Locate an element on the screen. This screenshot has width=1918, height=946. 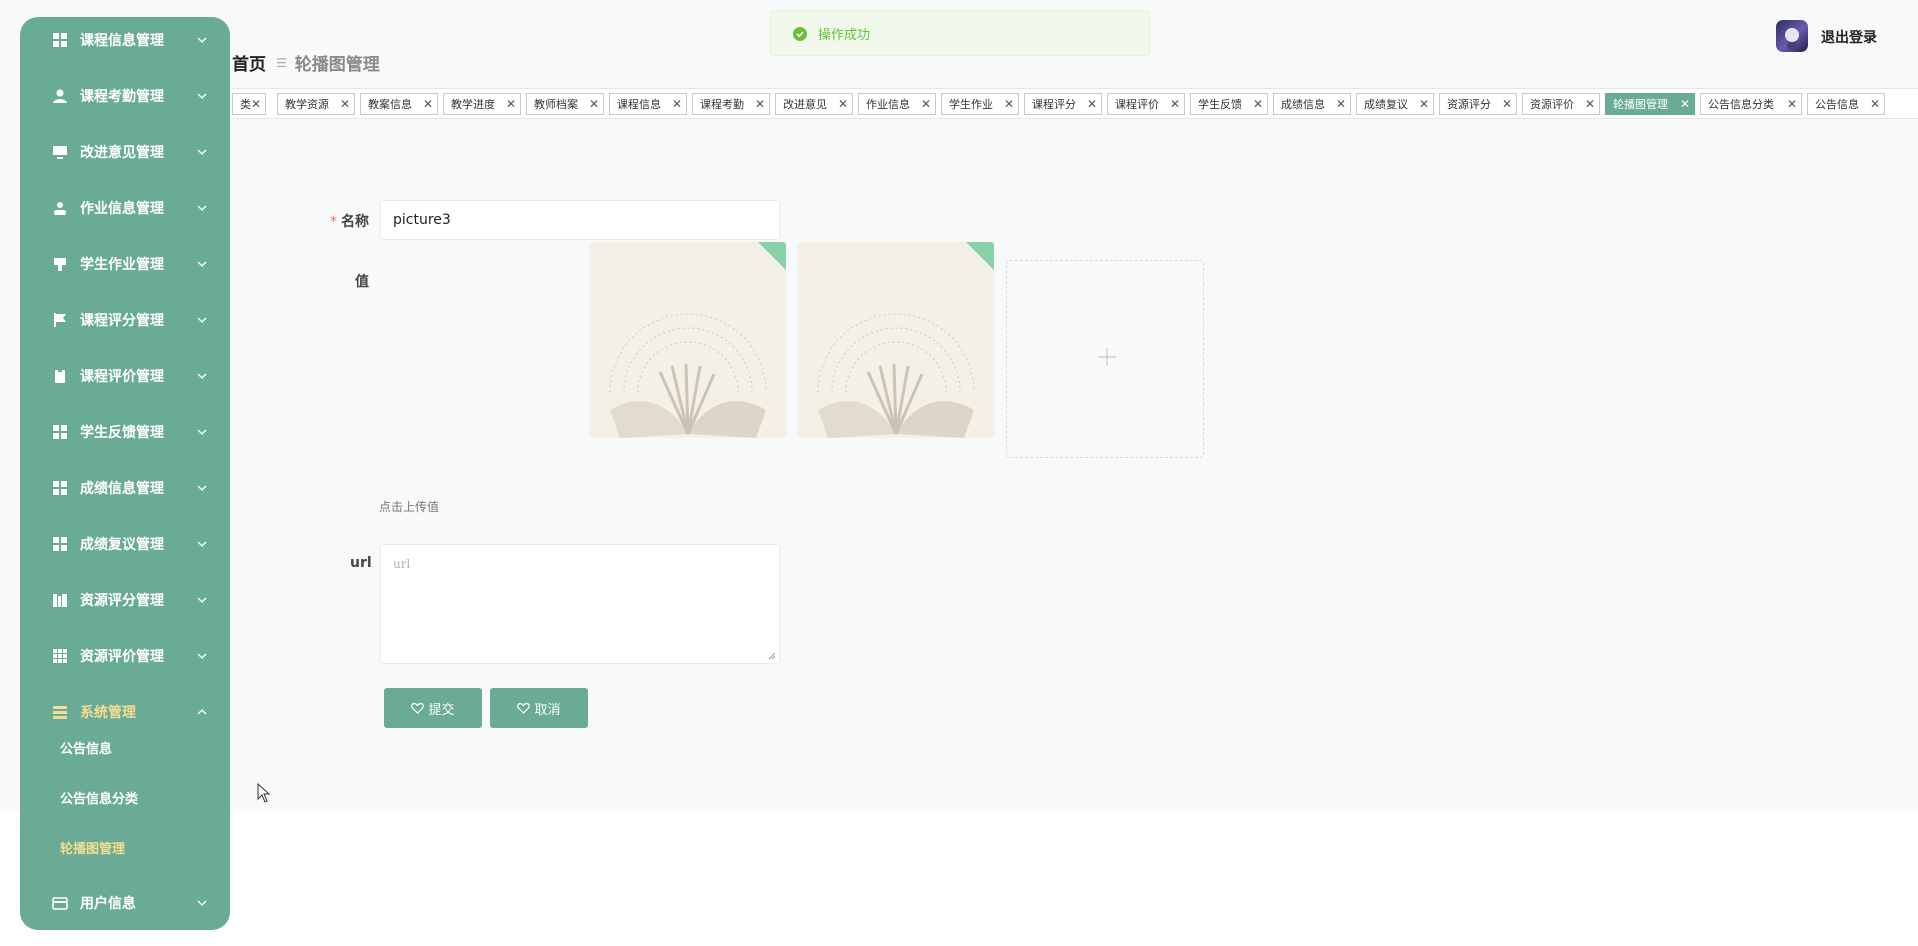
sidebar-item-label: 成绩复议管理 is located at coordinates (122, 545).